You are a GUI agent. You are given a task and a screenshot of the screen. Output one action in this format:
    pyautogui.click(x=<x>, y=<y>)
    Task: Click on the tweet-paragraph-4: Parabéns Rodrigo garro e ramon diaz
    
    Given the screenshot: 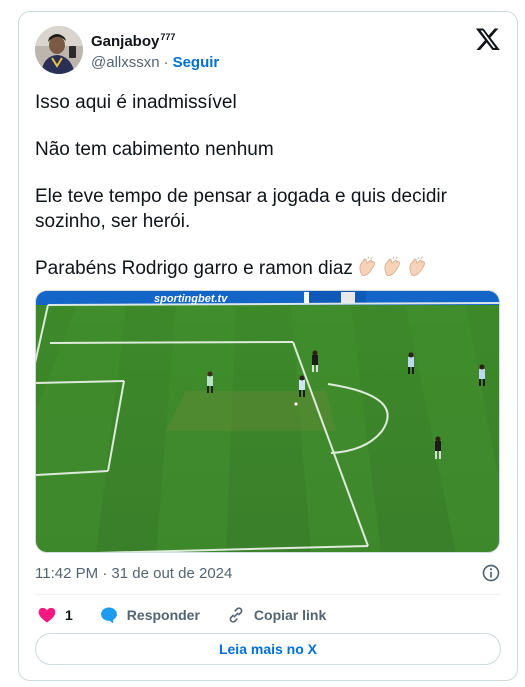 What is the action you would take?
    pyautogui.click(x=265, y=268)
    